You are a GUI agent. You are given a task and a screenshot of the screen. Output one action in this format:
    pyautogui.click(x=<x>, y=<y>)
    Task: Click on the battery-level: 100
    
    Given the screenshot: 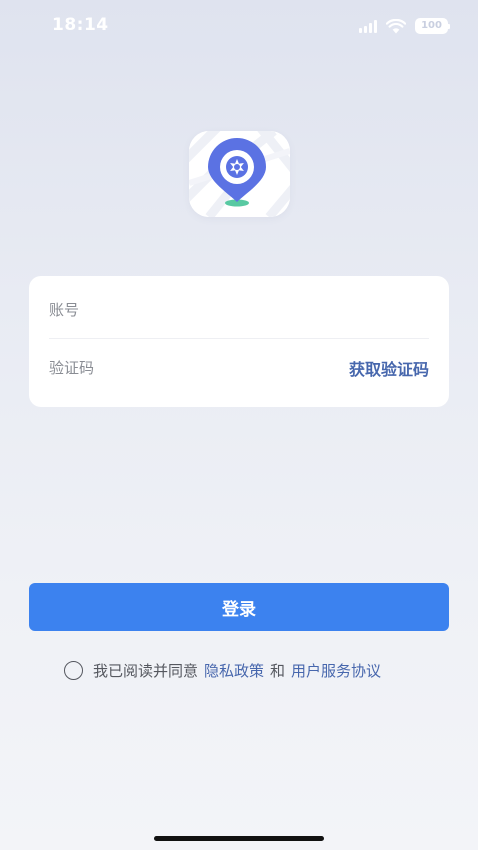 What is the action you would take?
    pyautogui.click(x=431, y=25)
    